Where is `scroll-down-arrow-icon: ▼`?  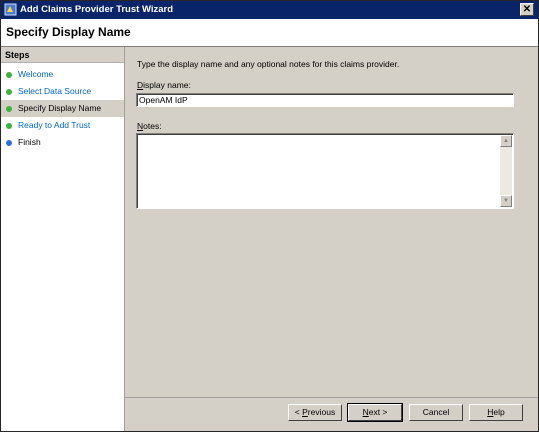 scroll-down-arrow-icon: ▼ is located at coordinates (506, 201).